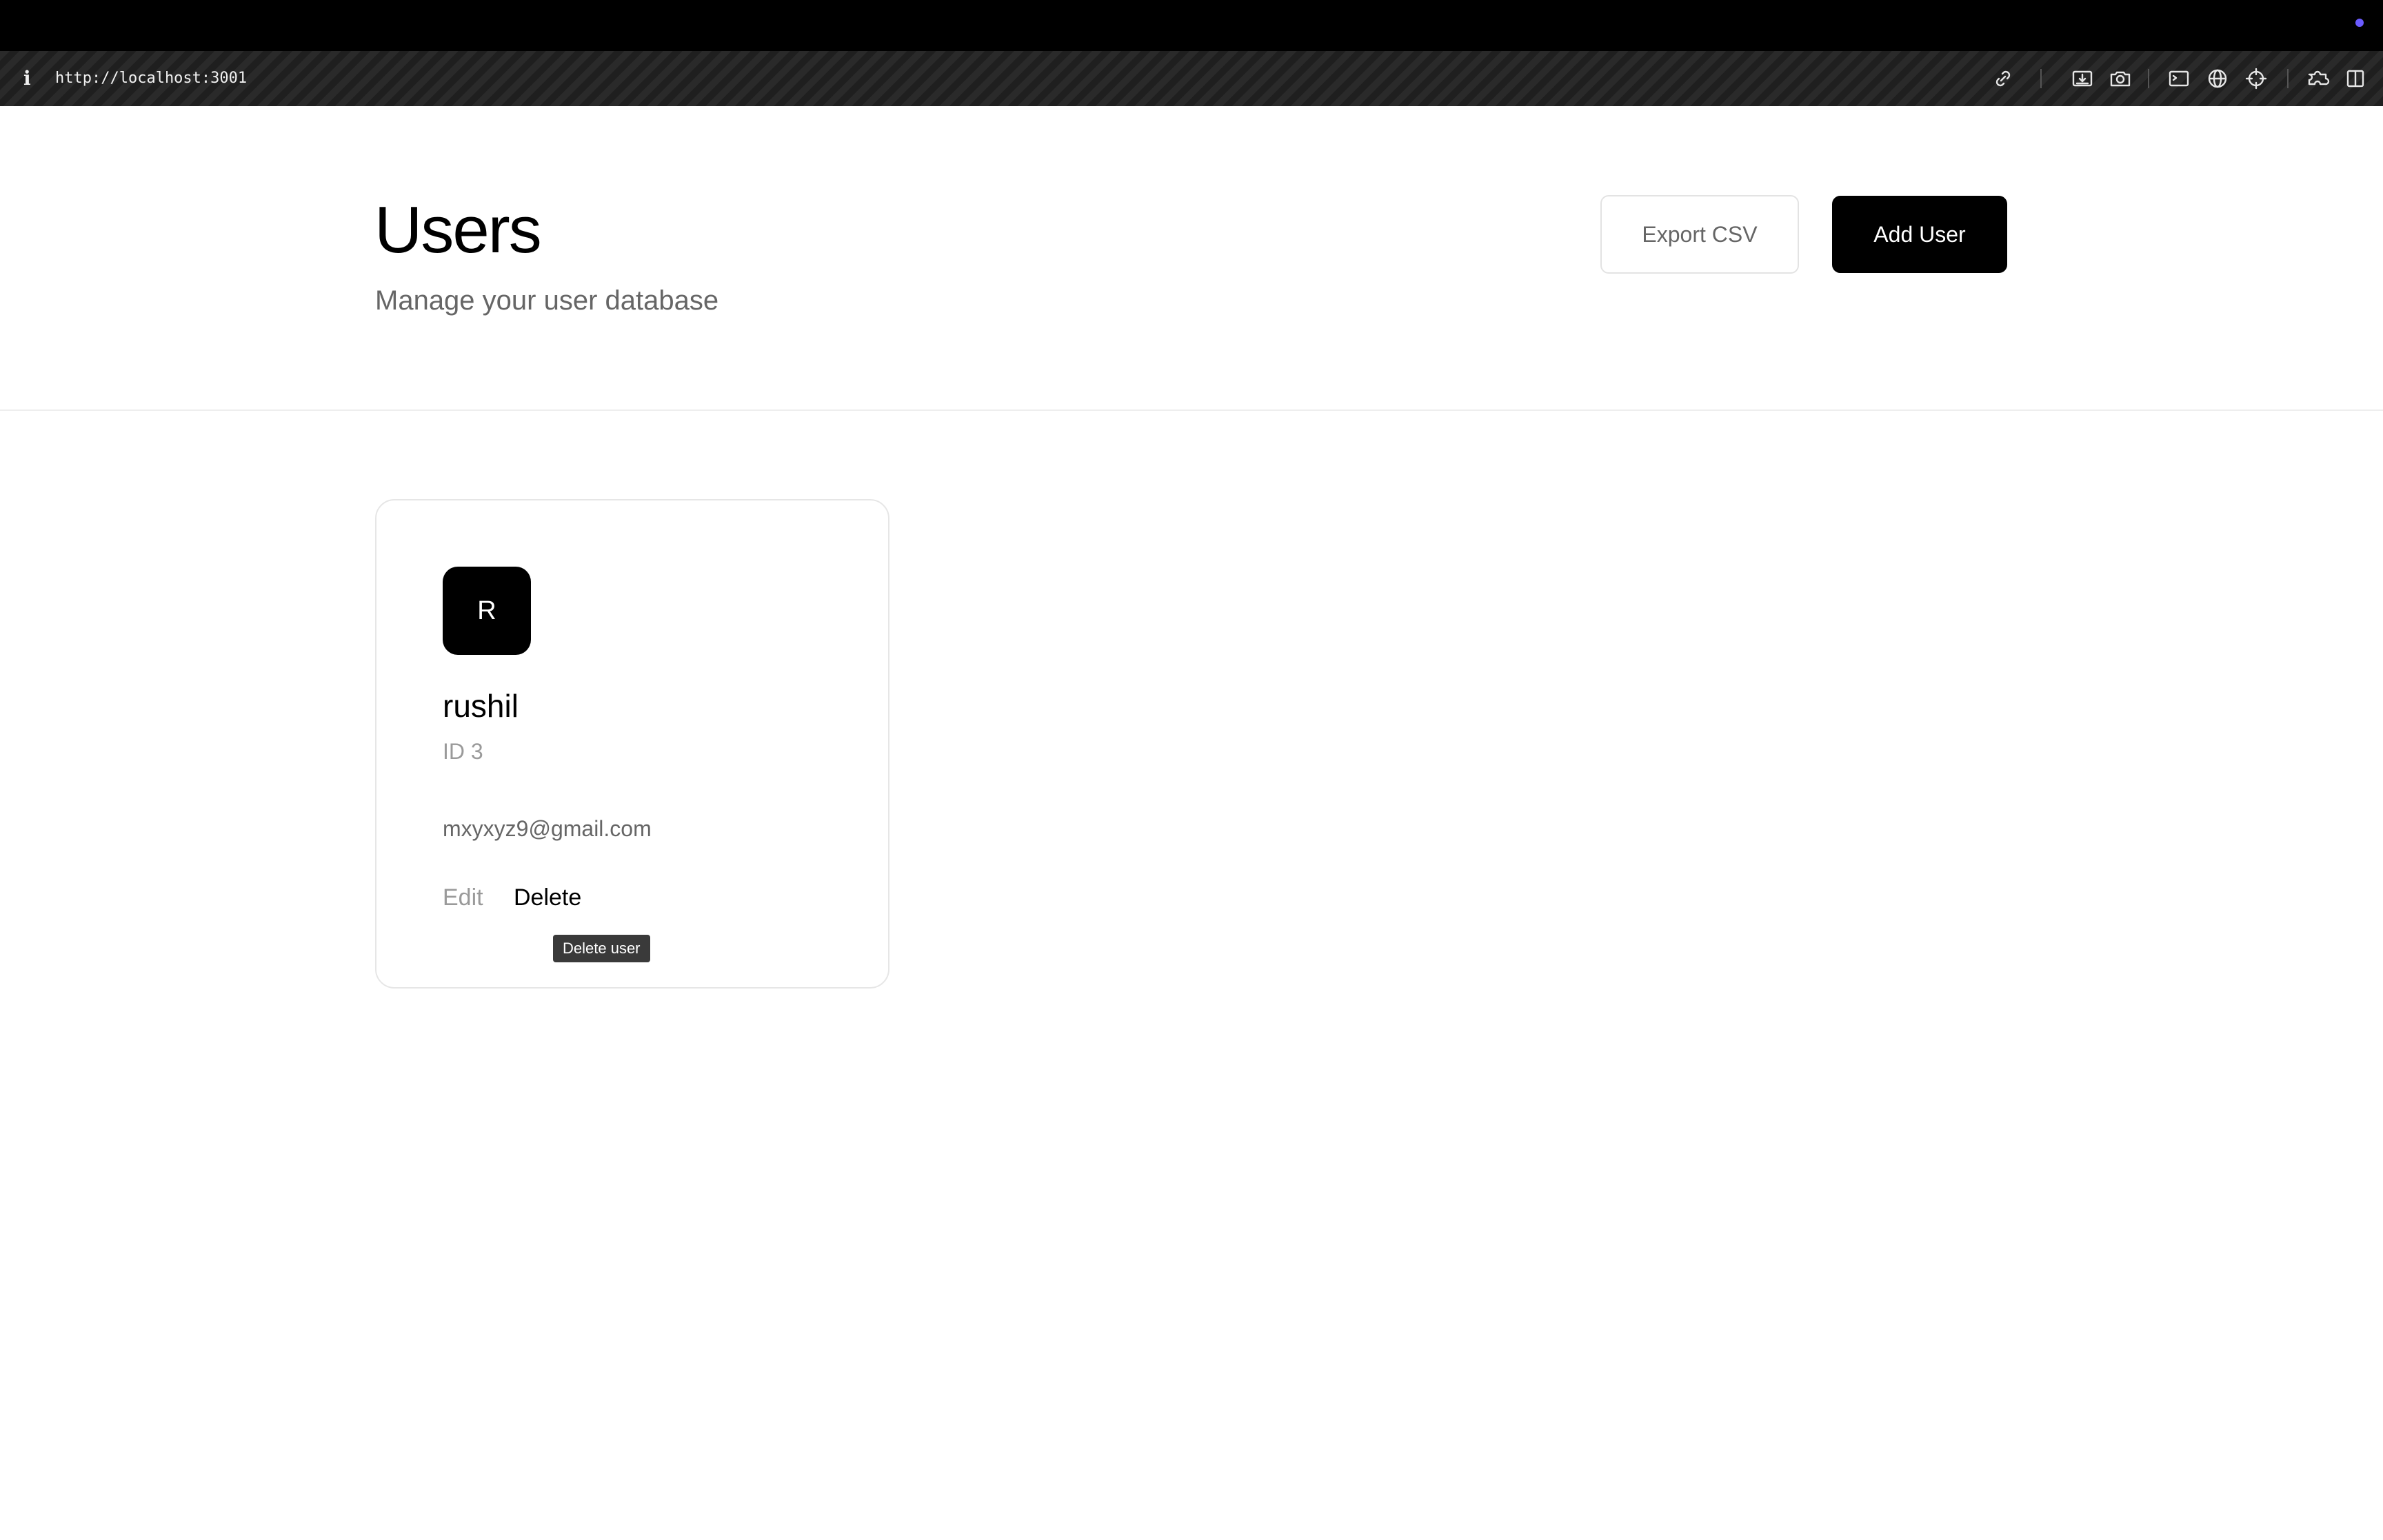 The height and width of the screenshot is (1540, 2383). What do you see at coordinates (463, 752) in the screenshot?
I see `user-id: ID 3` at bounding box center [463, 752].